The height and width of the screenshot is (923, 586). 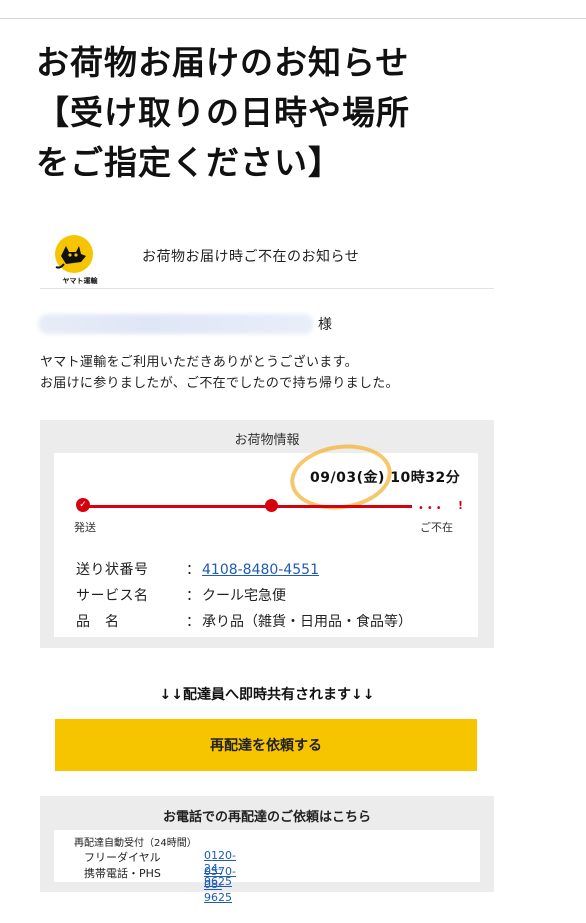 What do you see at coordinates (307, 622) in the screenshot?
I see `detail-value: 承り品（雑貨・日用品・食品等）` at bounding box center [307, 622].